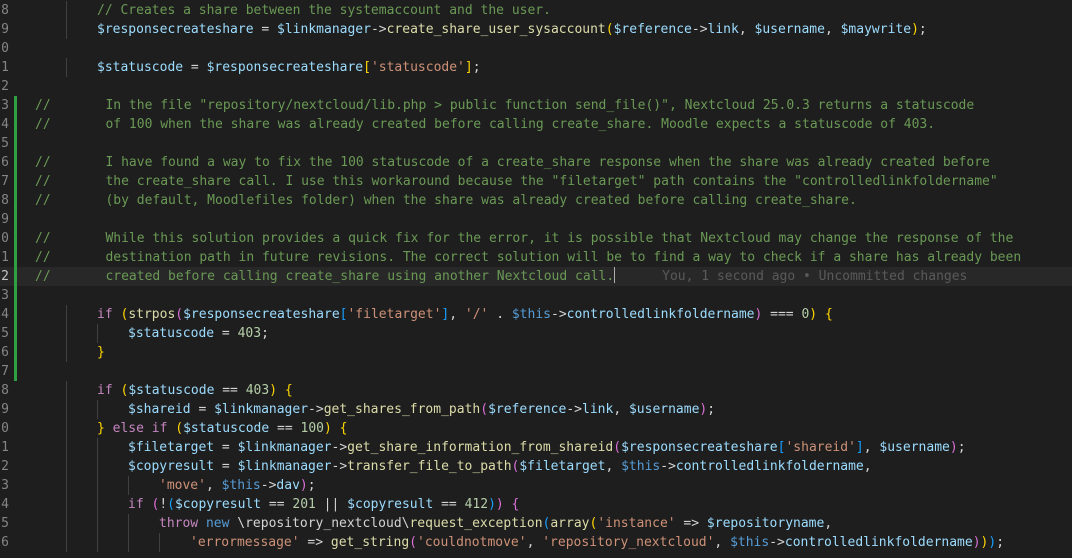 This screenshot has height=558, width=1072. I want to click on line-number: 9, so click(5, 219).